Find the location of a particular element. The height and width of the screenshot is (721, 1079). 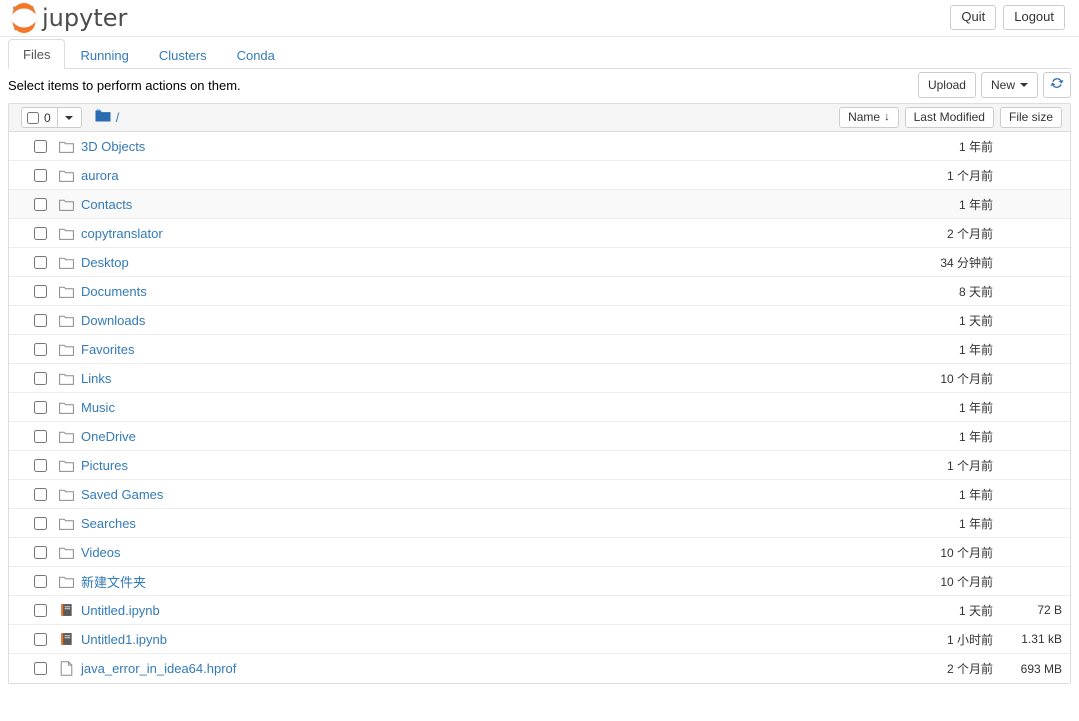

row-name-link: Videos is located at coordinates (101, 552).